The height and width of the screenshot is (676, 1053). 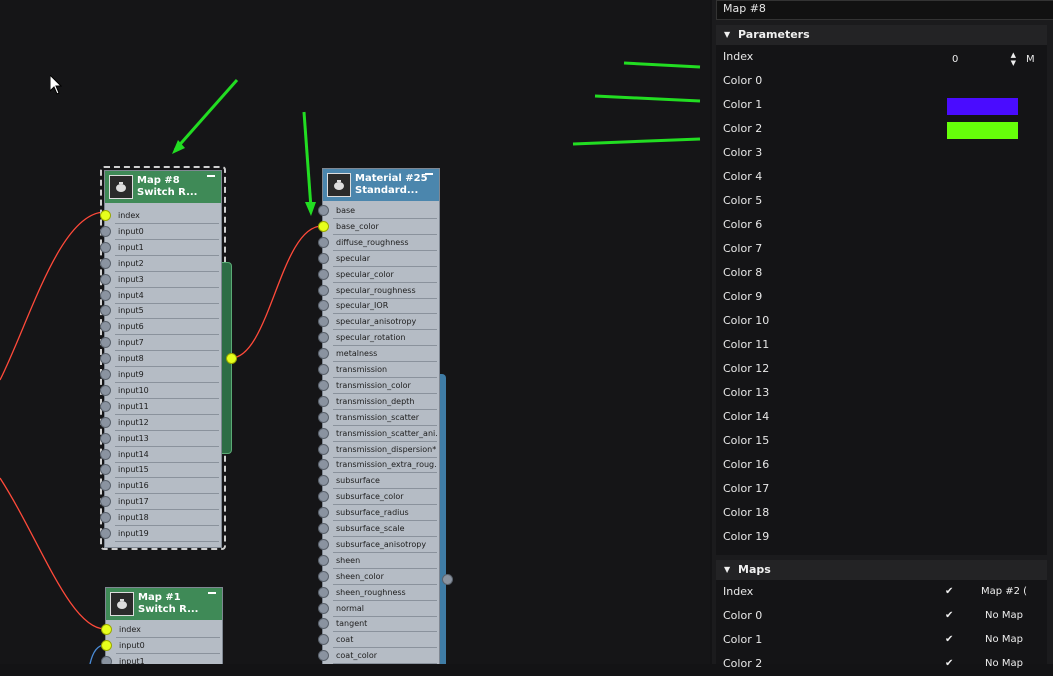 What do you see at coordinates (167, 486) in the screenshot?
I see `port-row: input16` at bounding box center [167, 486].